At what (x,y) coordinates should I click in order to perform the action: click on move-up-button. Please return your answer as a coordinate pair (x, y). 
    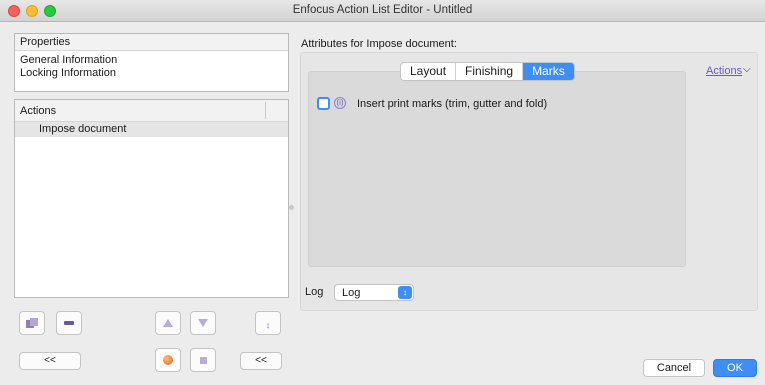
    Looking at the image, I should click on (168, 323).